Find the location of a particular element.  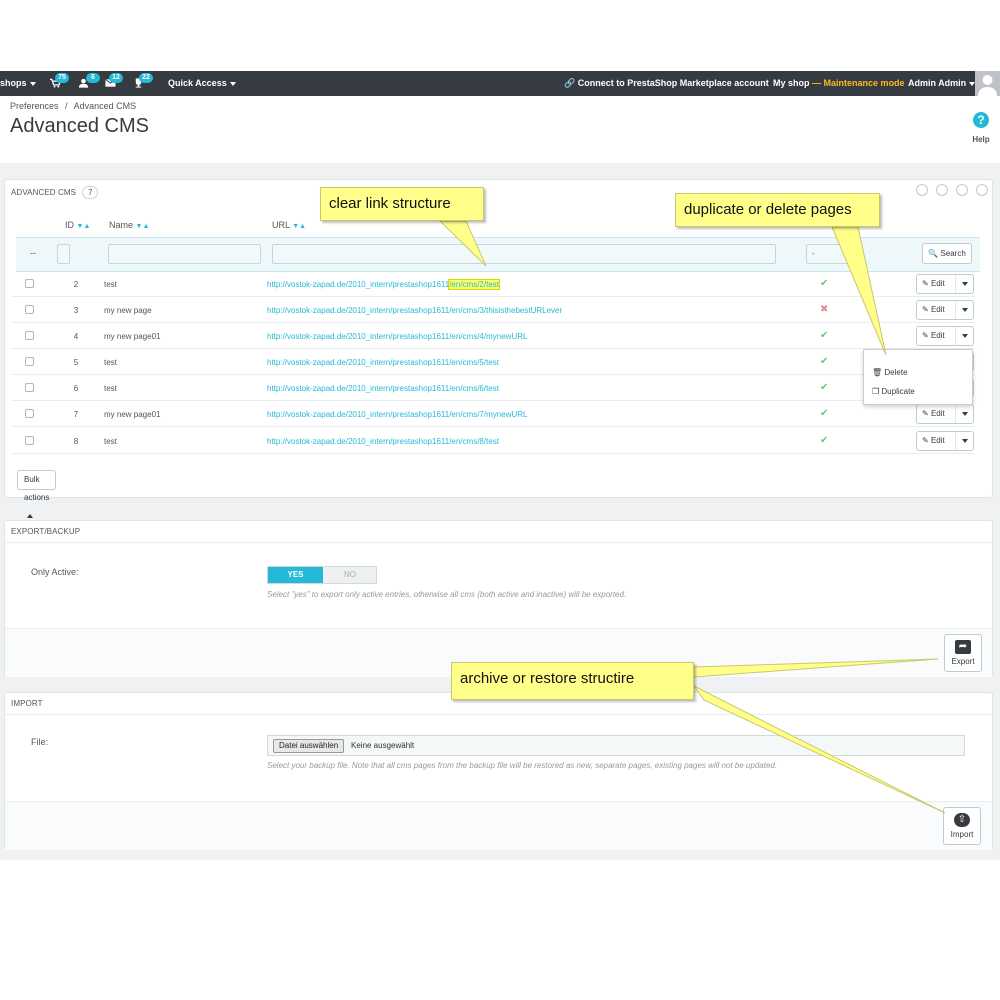

column-header-name: Name ▼▲ is located at coordinates (129, 225).